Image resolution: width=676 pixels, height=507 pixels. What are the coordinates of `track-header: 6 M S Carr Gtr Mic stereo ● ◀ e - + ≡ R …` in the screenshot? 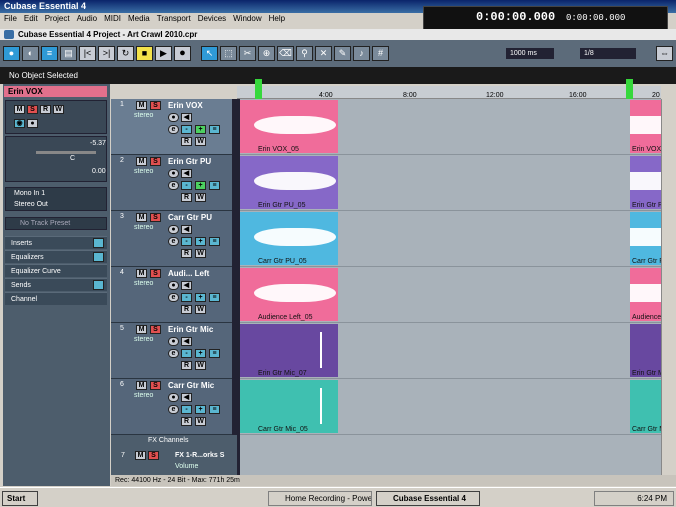 It's located at (174, 407).